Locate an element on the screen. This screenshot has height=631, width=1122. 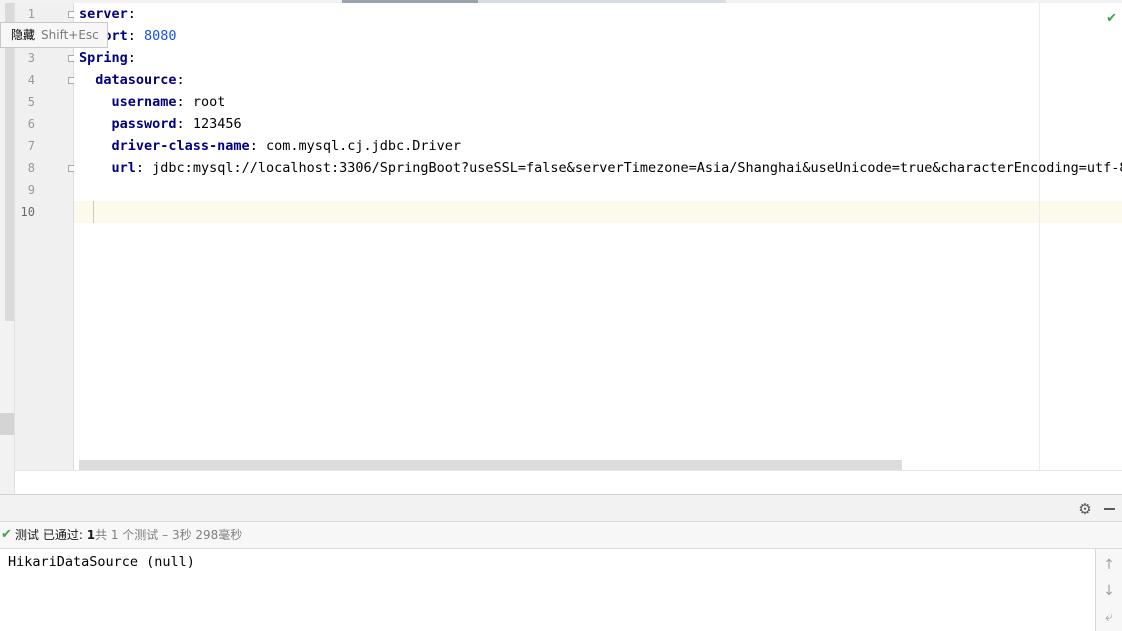
line-number-gutter: 1 2 3 4 5 6 7 8 9 10 is located at coordinates (45, 236).